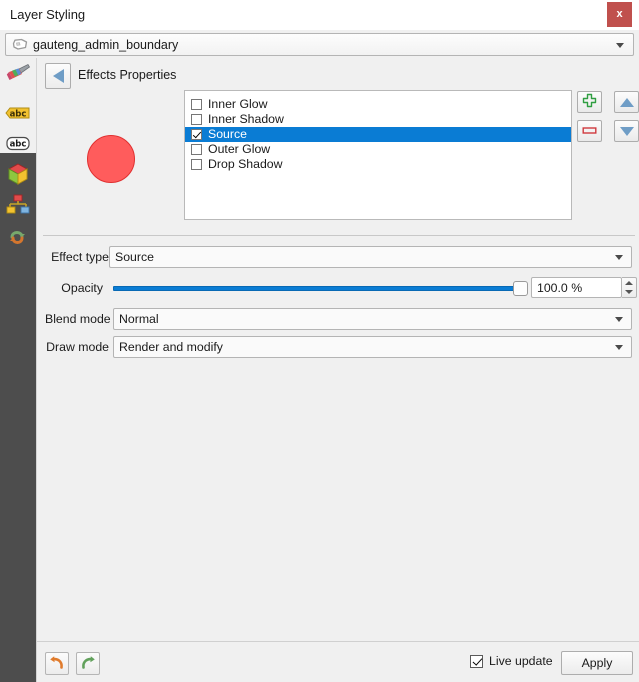  I want to click on effect-type-value: Source, so click(134, 257).